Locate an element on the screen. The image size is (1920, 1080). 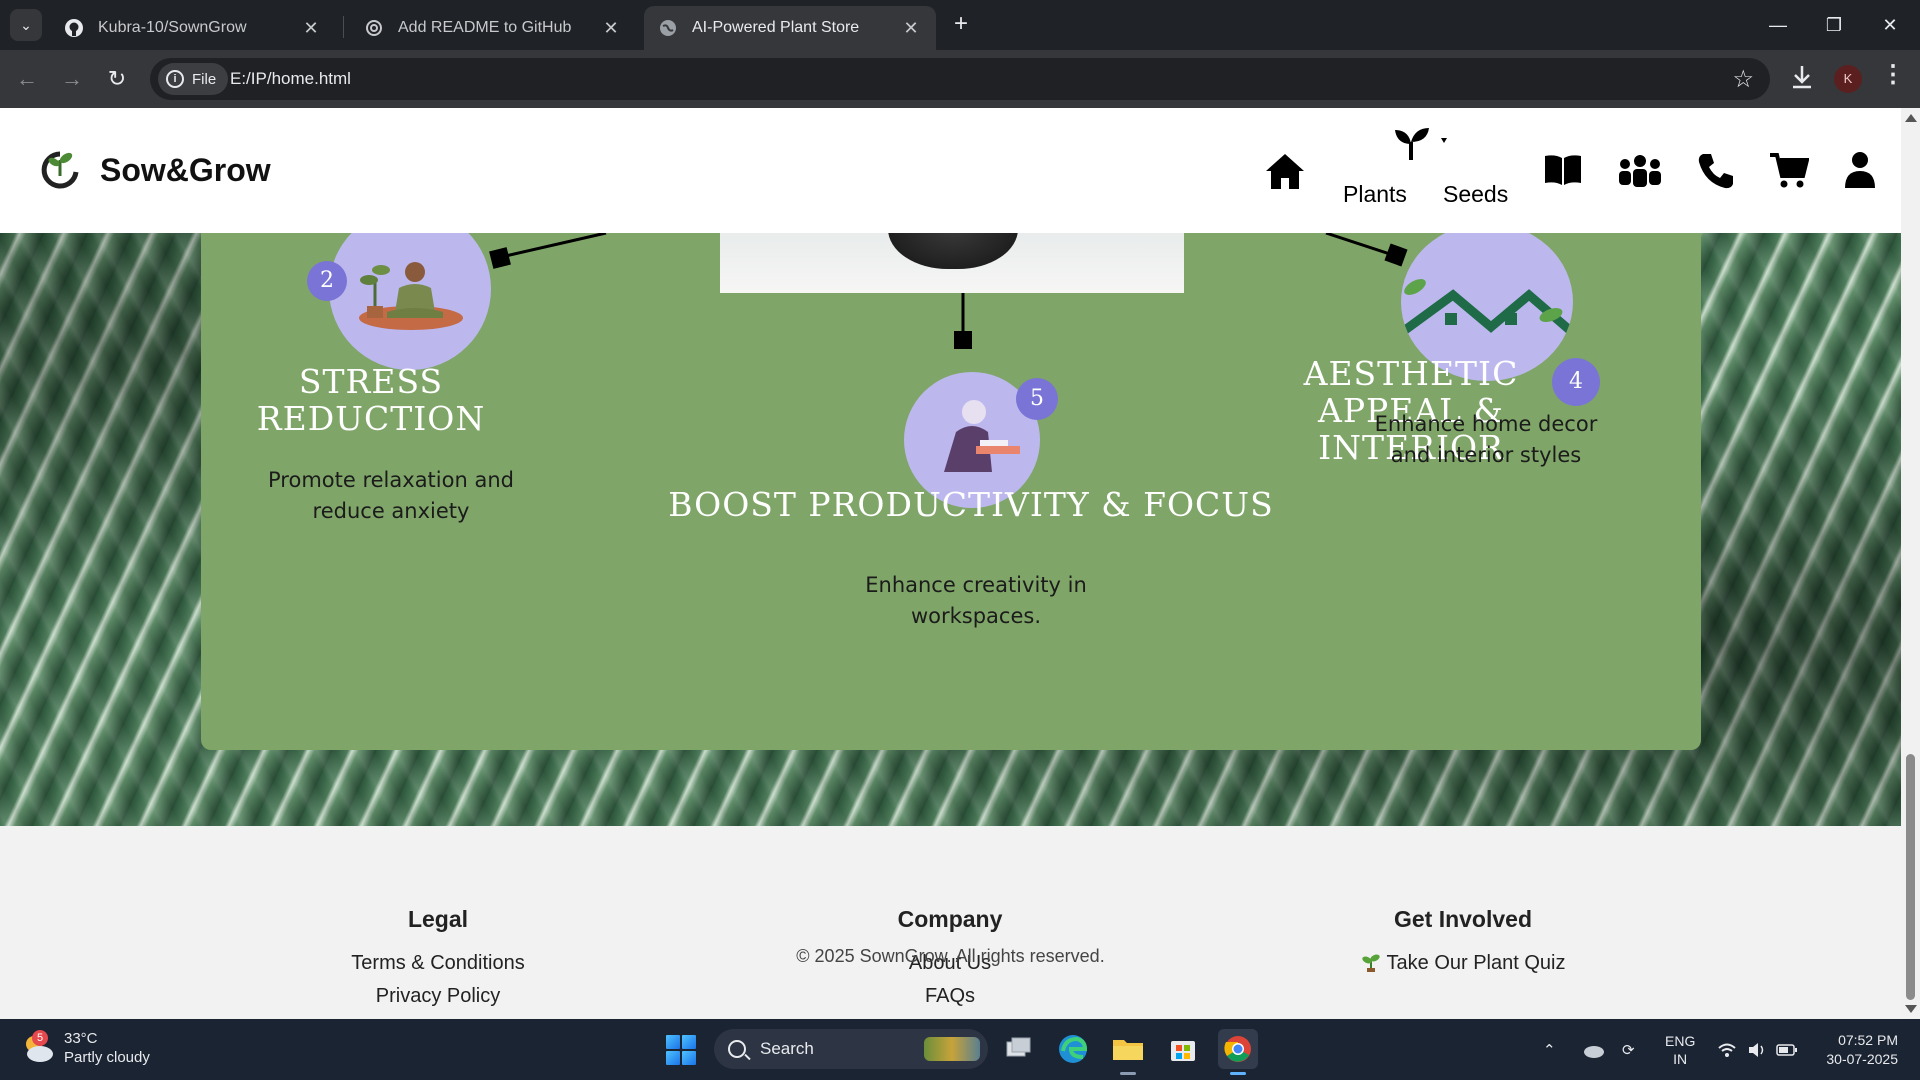
store-icon is located at coordinates (1183, 1049).